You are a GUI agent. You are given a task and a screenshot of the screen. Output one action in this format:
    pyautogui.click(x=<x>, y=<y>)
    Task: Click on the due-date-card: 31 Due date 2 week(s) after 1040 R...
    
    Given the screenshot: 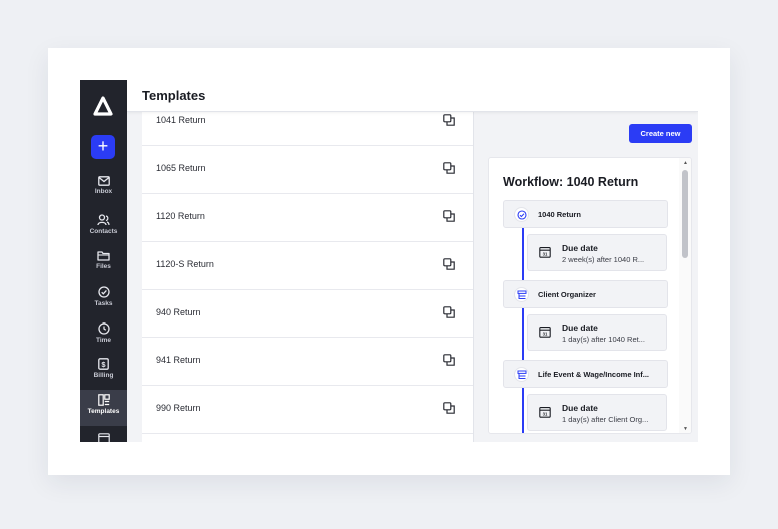 What is the action you would take?
    pyautogui.click(x=597, y=252)
    